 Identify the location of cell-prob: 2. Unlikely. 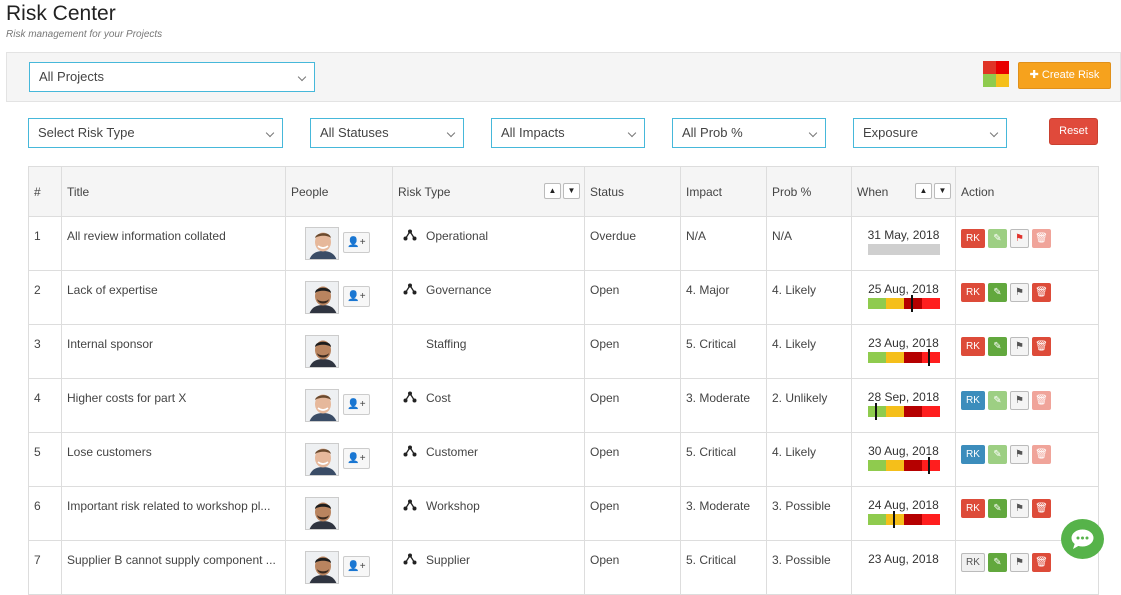
(809, 405).